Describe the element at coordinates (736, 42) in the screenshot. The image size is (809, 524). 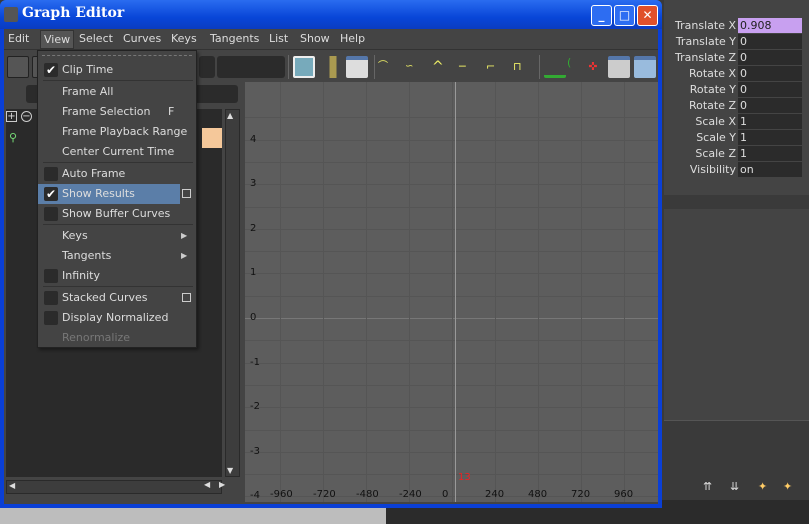
I see `channel-translate-y: Translate Y0` at that location.